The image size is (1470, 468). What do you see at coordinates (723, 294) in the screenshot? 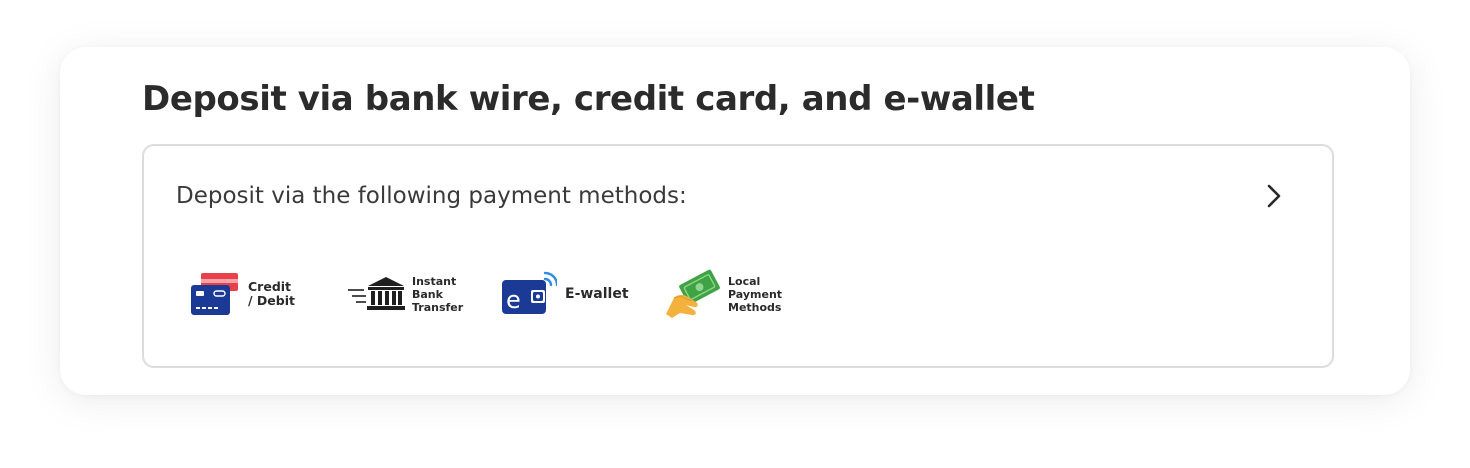
I see `payment-method-local: Local Payment Methods` at bounding box center [723, 294].